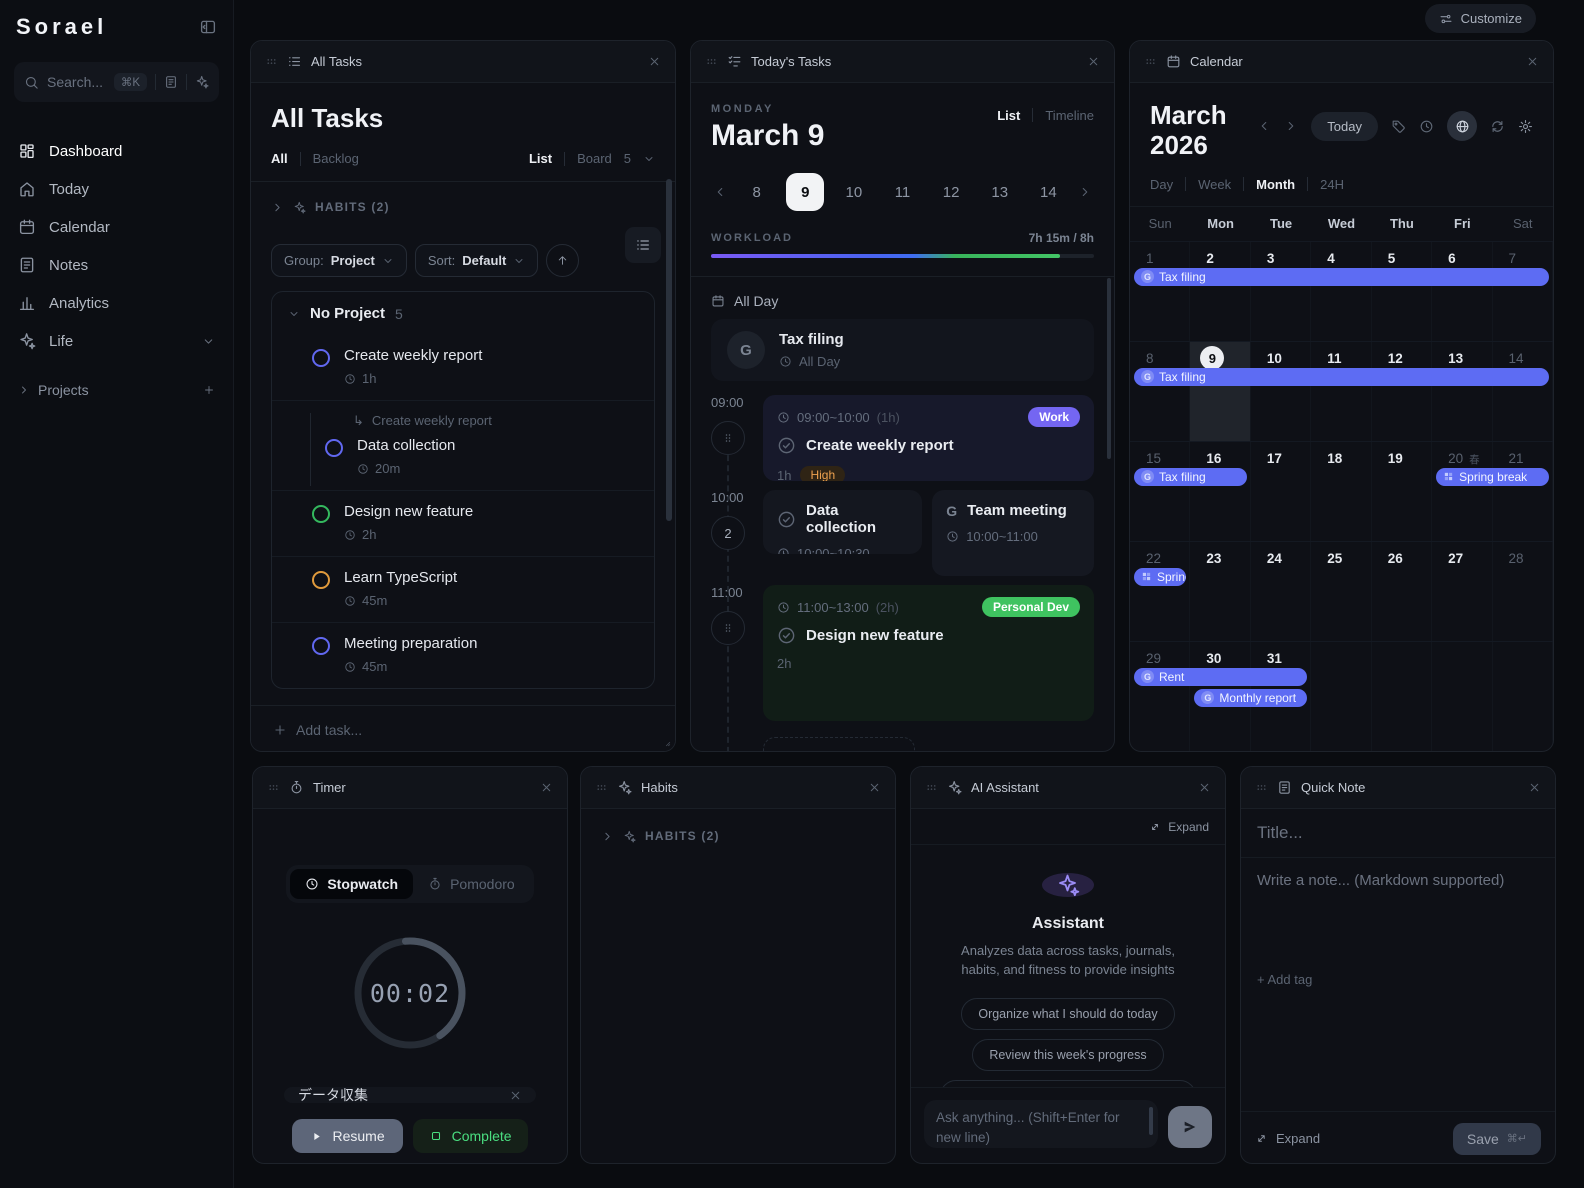 Image resolution: width=1584 pixels, height=1188 pixels. I want to click on calendar-day: 10, so click(1281, 391).